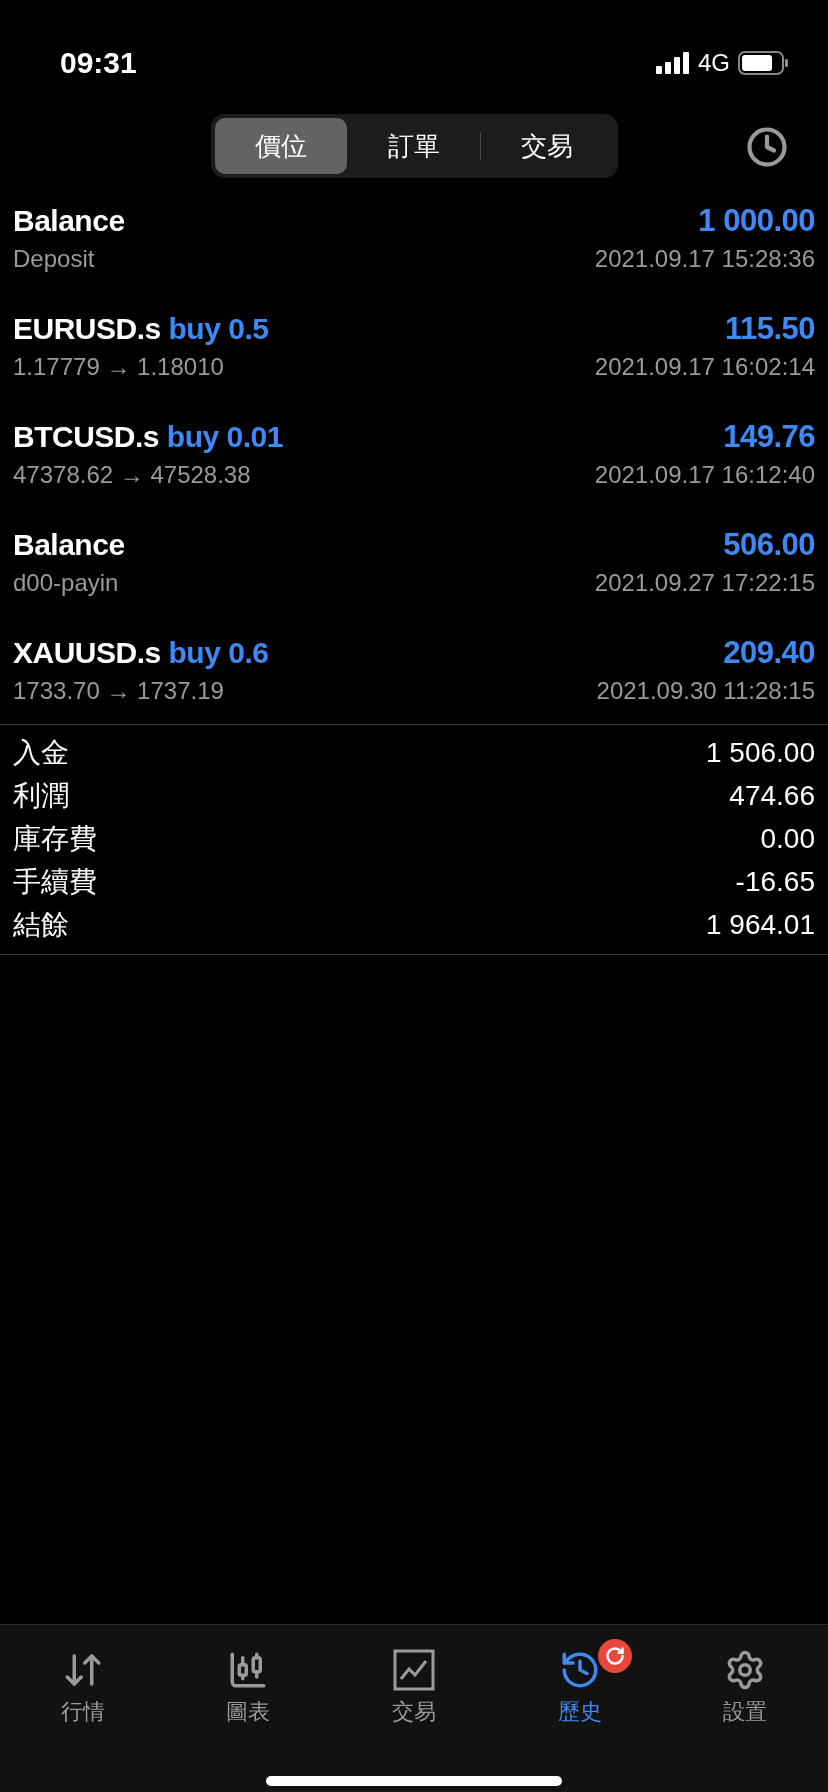  Describe the element at coordinates (704, 583) in the screenshot. I see `deal-time: 2021.09.27 17:22:15` at that location.